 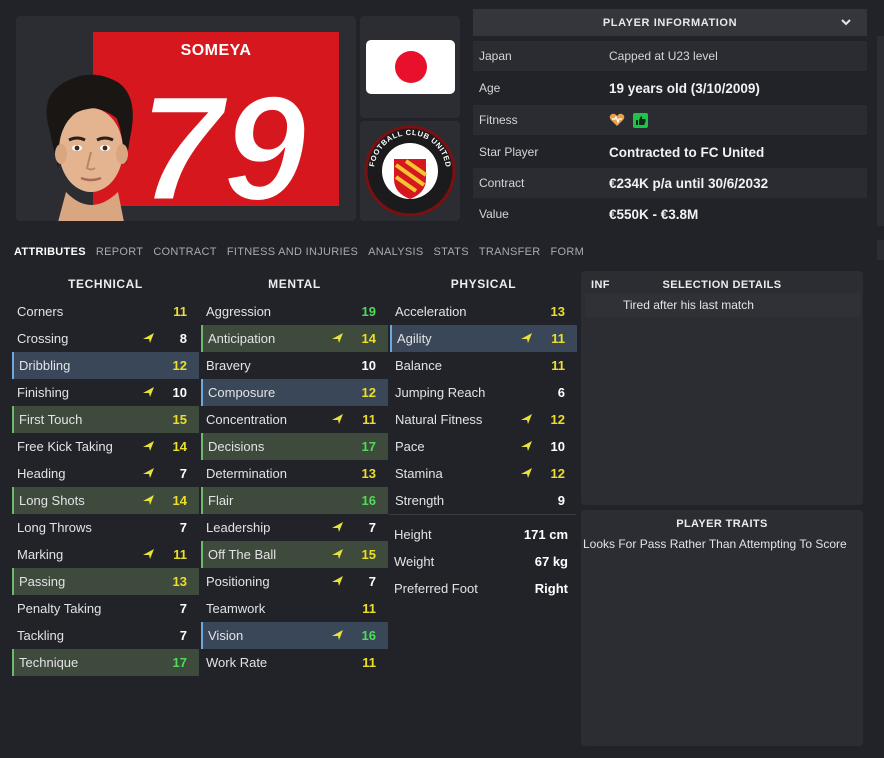 What do you see at coordinates (242, 554) in the screenshot?
I see `attribute-label: Off The Ball` at bounding box center [242, 554].